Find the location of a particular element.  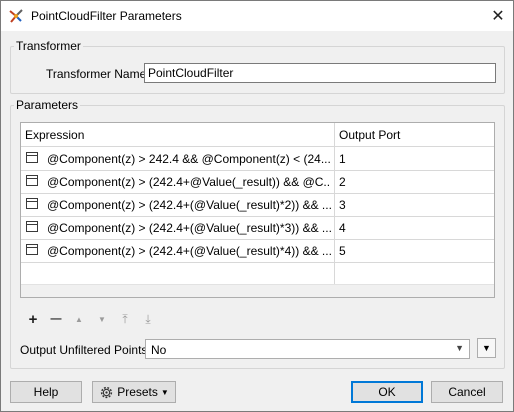

close-button: ✕ is located at coordinates (498, 16).